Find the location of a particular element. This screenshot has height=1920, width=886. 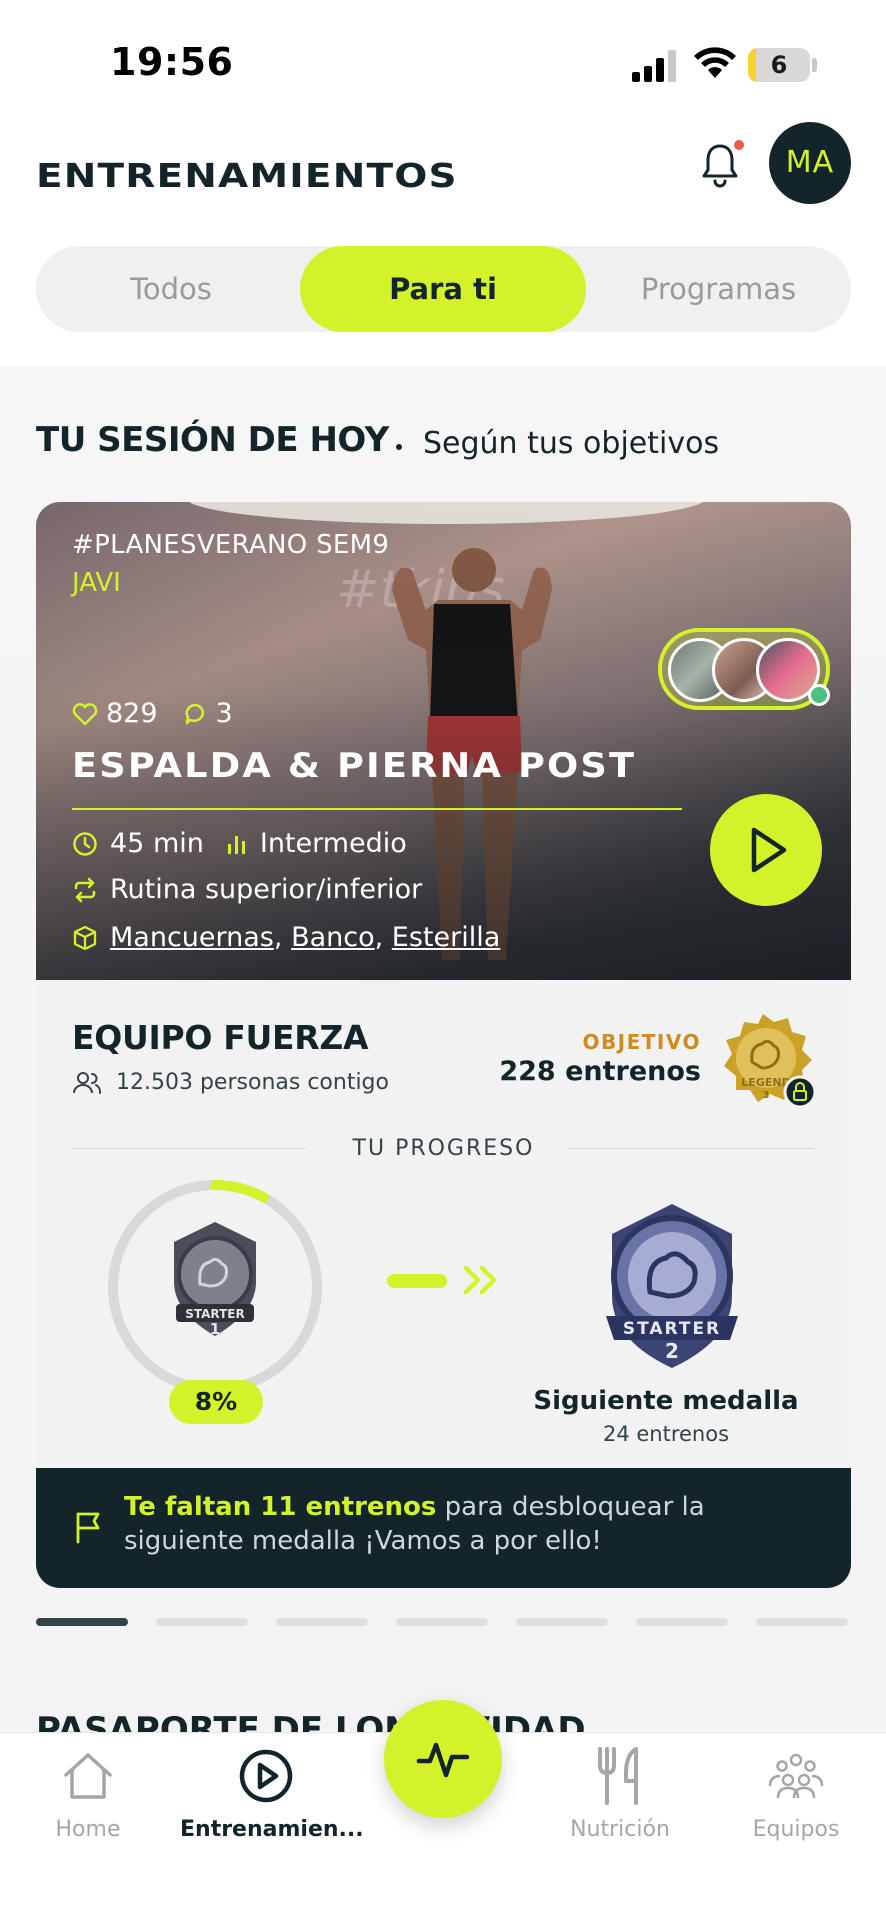

comment-icon is located at coordinates (196, 714).